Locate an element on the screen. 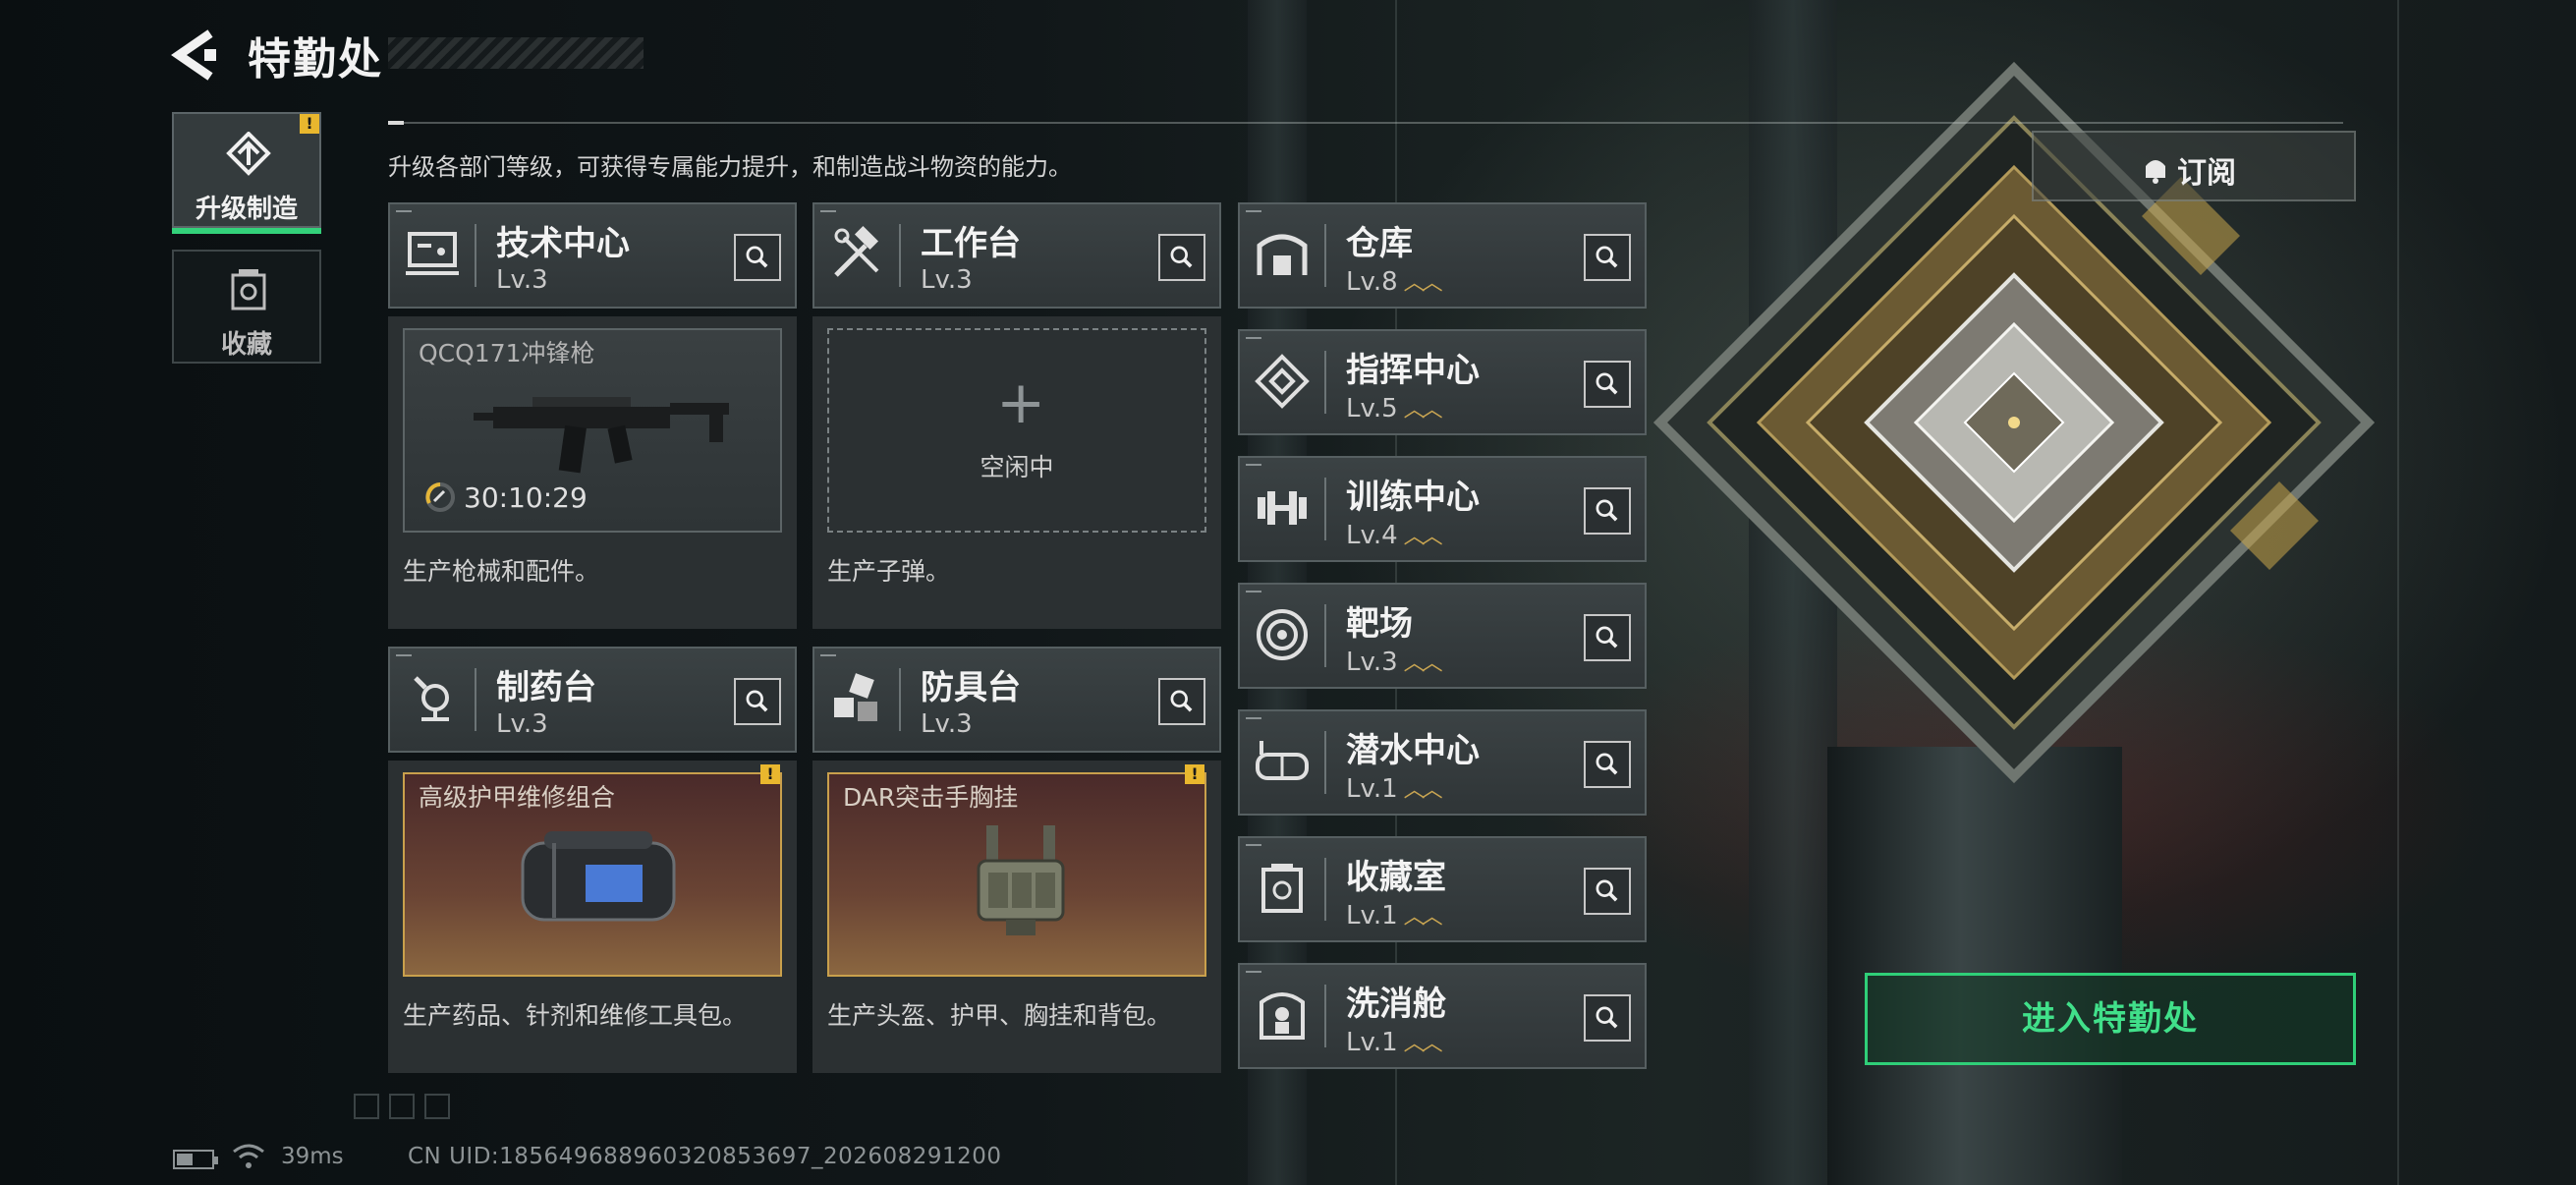  collection-icon is located at coordinates (248, 289).